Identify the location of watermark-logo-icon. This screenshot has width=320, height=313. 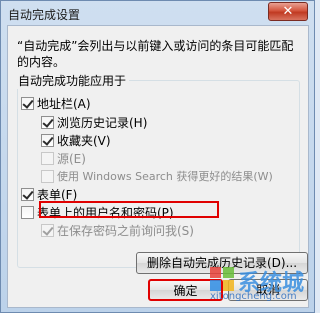
(222, 279).